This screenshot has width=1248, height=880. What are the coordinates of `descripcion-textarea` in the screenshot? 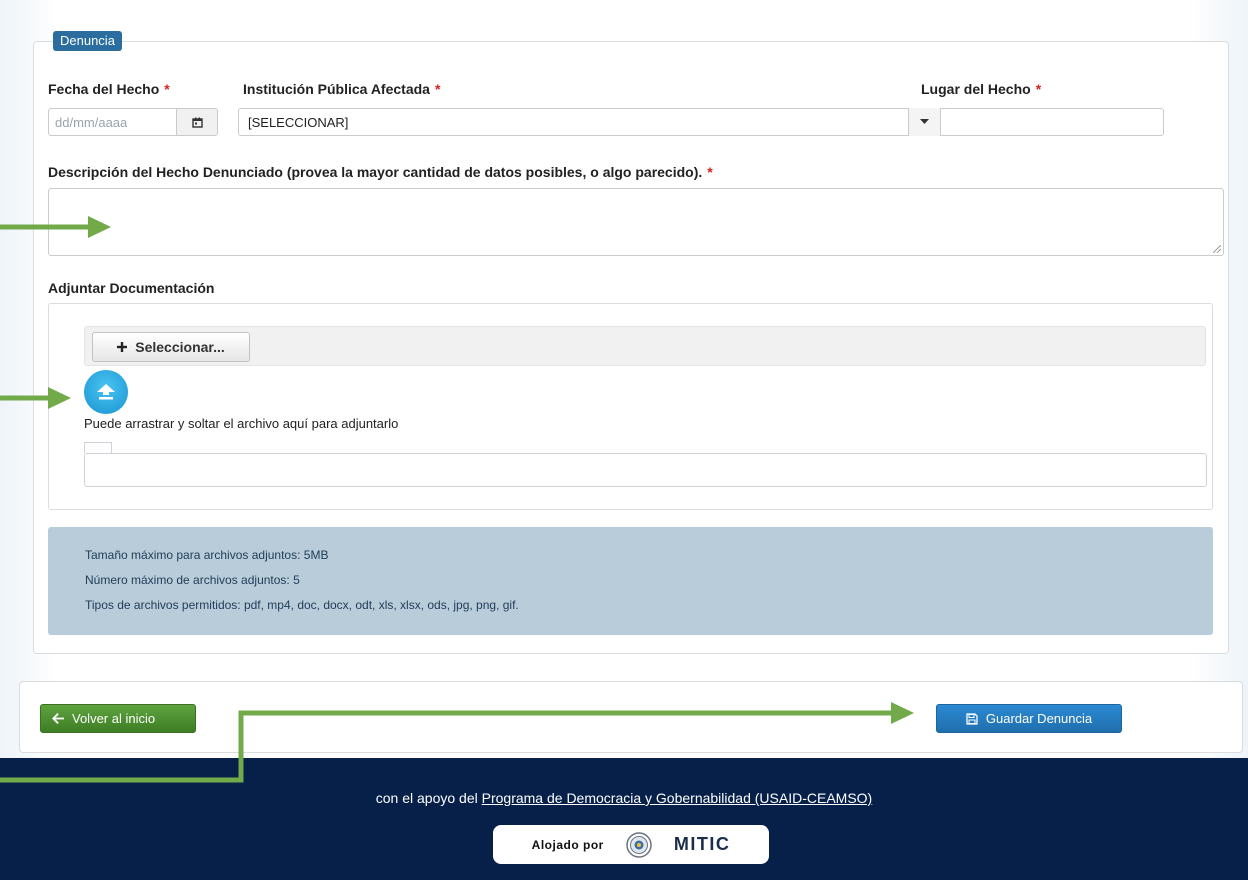 It's located at (636, 222).